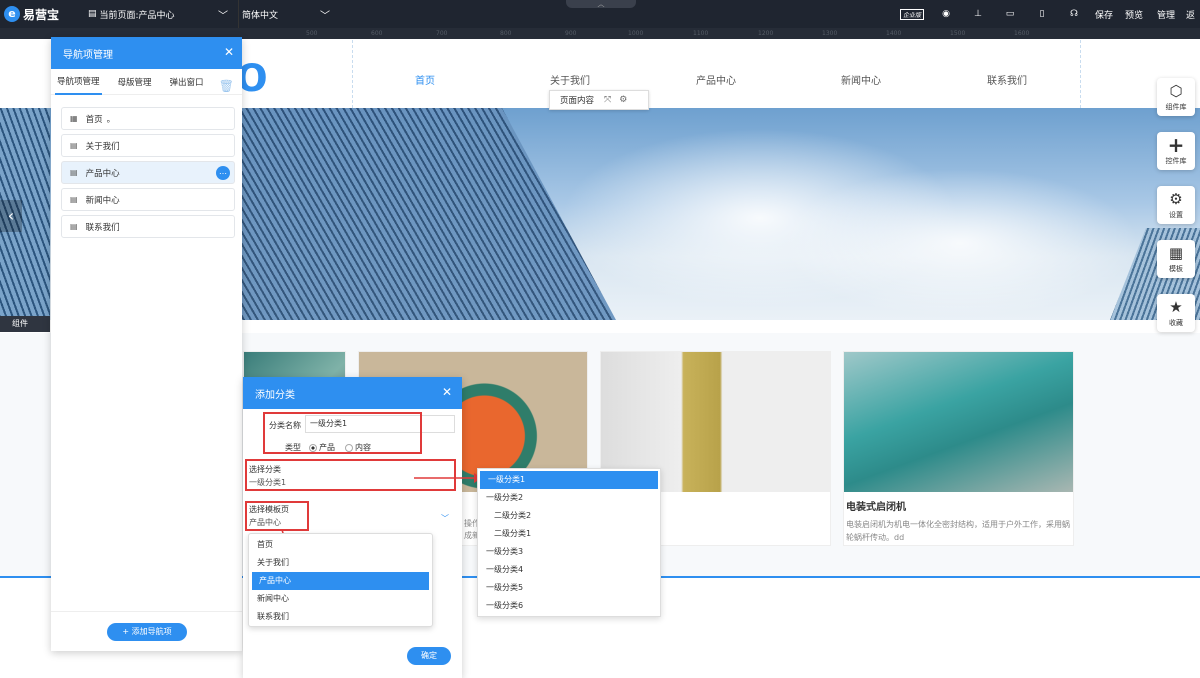  What do you see at coordinates (569, 498) in the screenshot?
I see `dropdown-option: 一级分类2` at bounding box center [569, 498].